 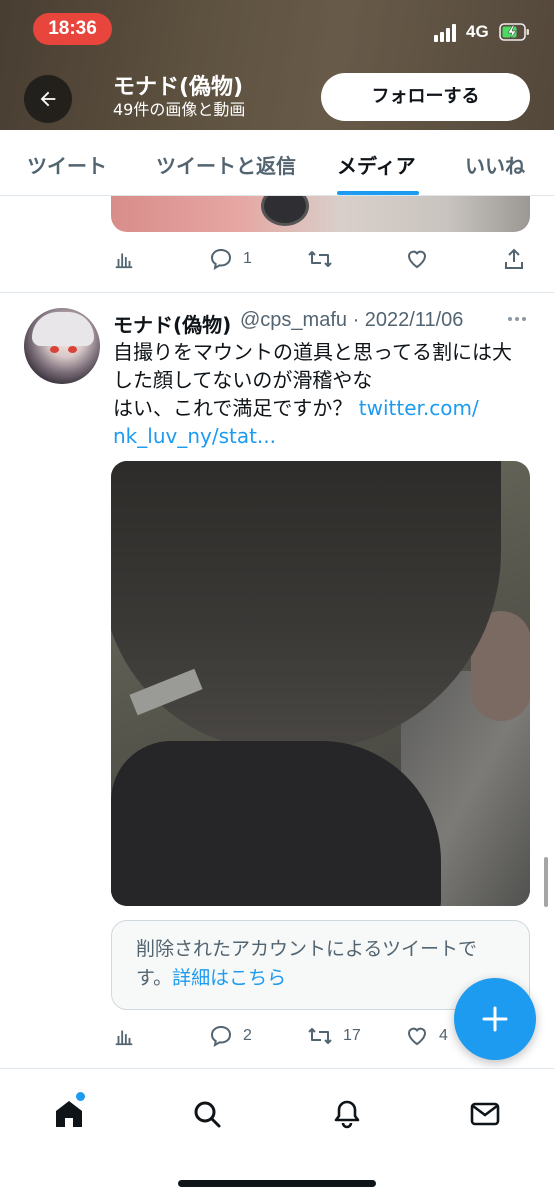 I want to click on tab-tweets: ツイート, so click(x=67, y=164).